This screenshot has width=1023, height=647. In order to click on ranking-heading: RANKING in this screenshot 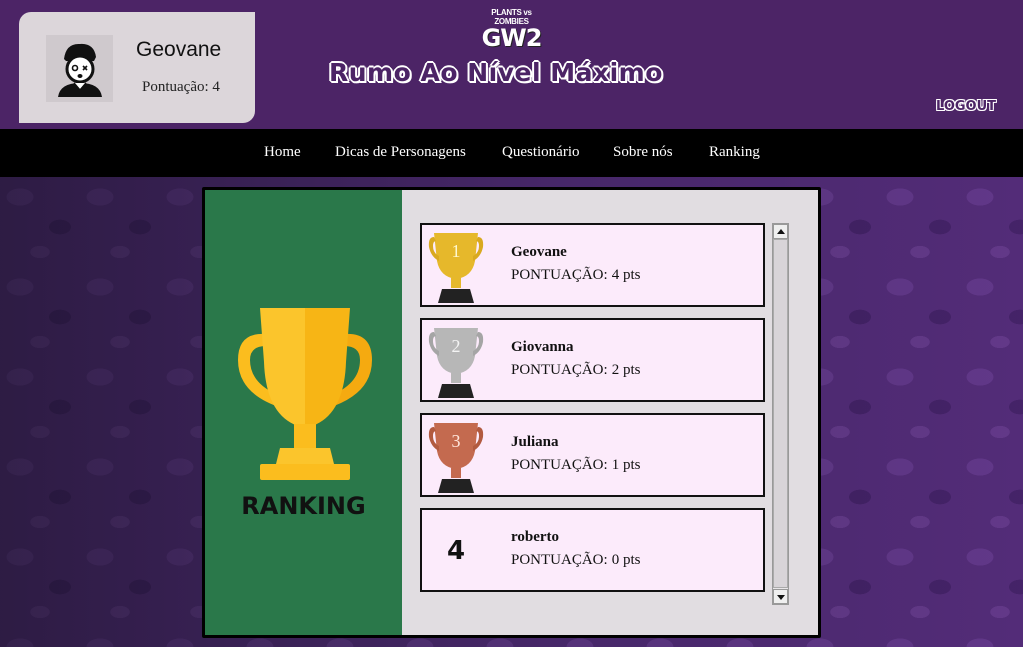, I will do `click(303, 506)`.